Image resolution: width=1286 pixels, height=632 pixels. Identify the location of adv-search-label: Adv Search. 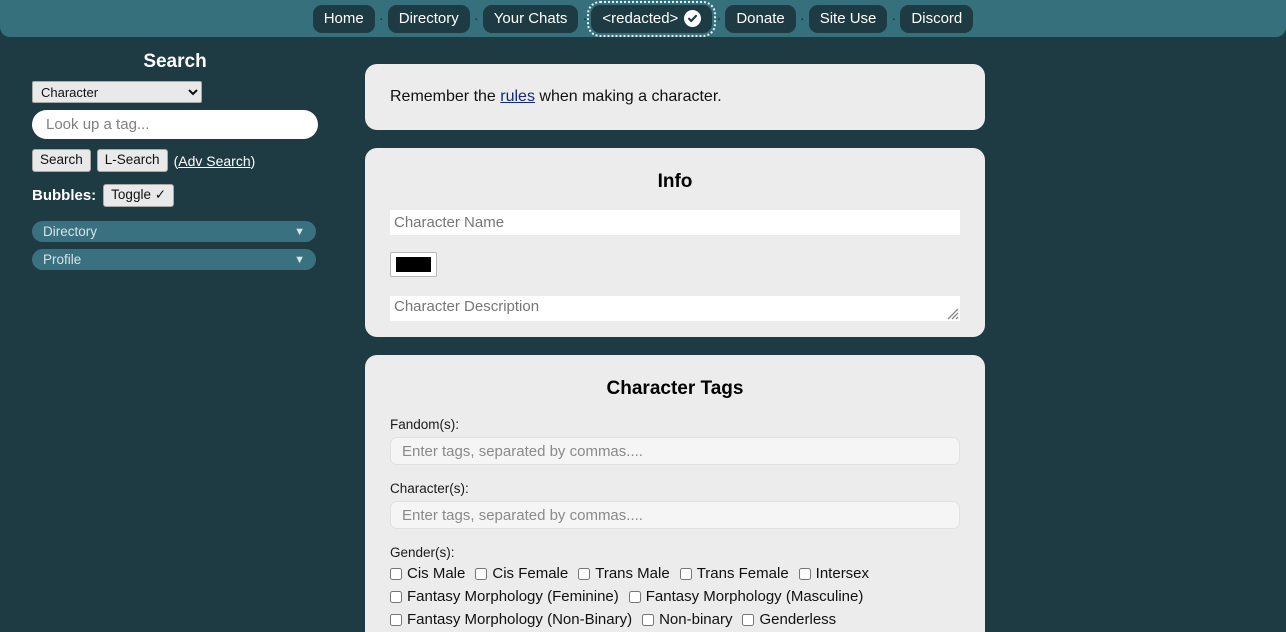
(214, 161).